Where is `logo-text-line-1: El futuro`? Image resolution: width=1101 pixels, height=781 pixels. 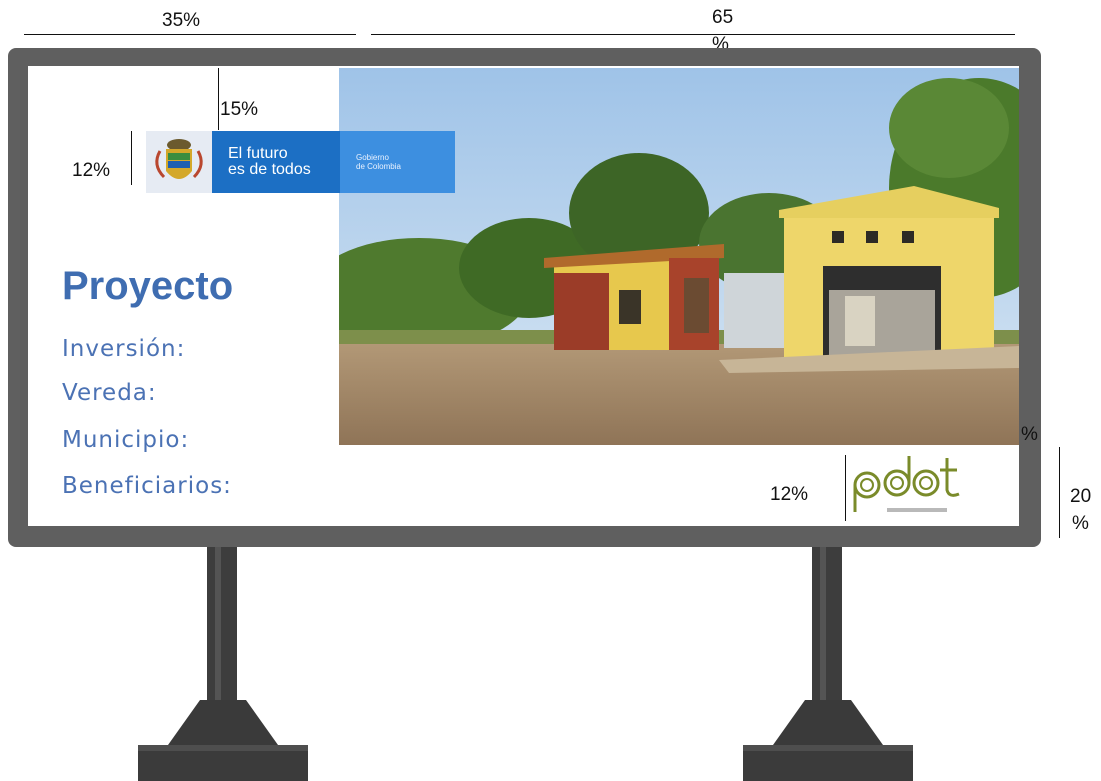
logo-text-line-1: El futuro is located at coordinates (258, 153).